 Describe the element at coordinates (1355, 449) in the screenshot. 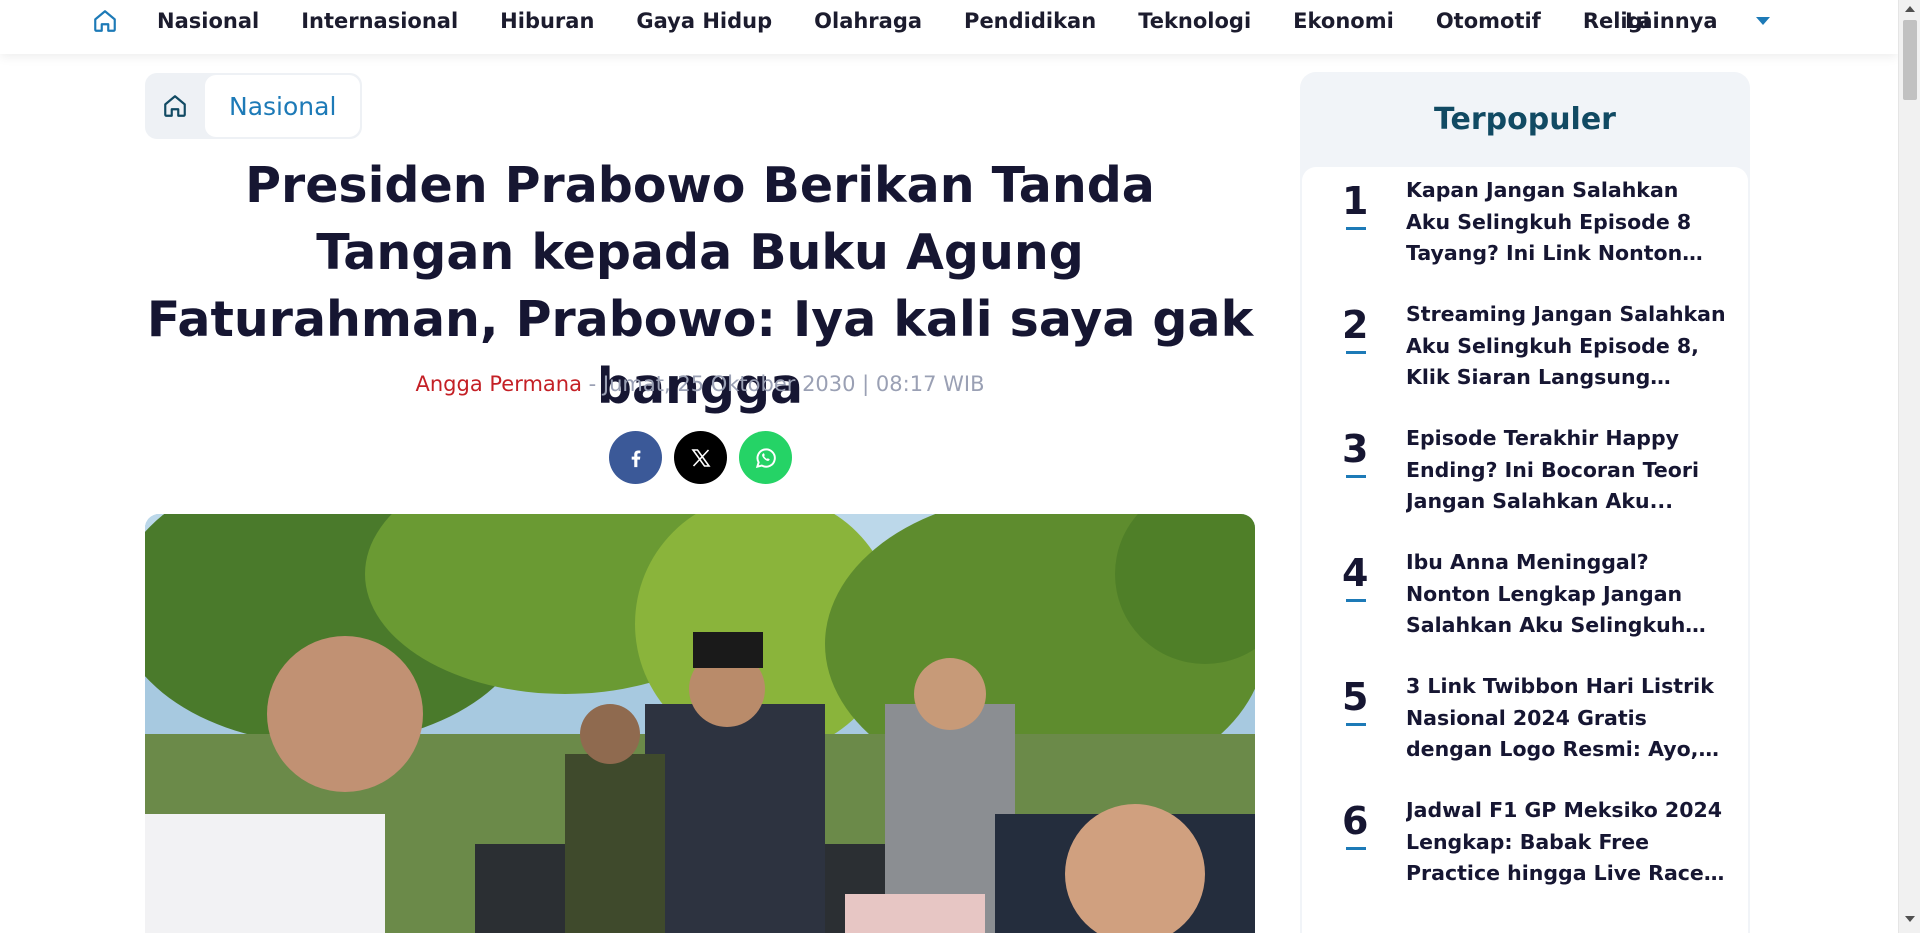

I see `popular-rank: 3` at that location.